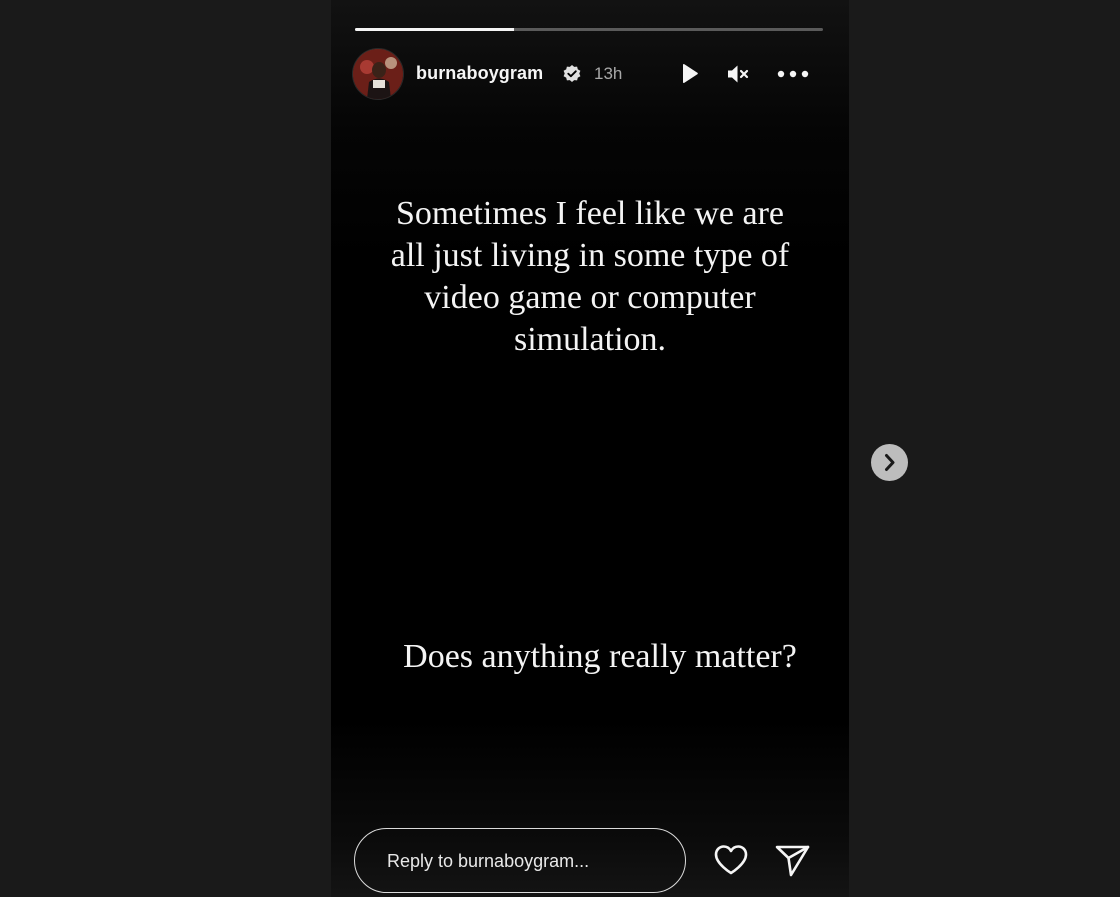 The height and width of the screenshot is (897, 1120). Describe the element at coordinates (731, 860) in the screenshot. I see `heart-icon` at that location.